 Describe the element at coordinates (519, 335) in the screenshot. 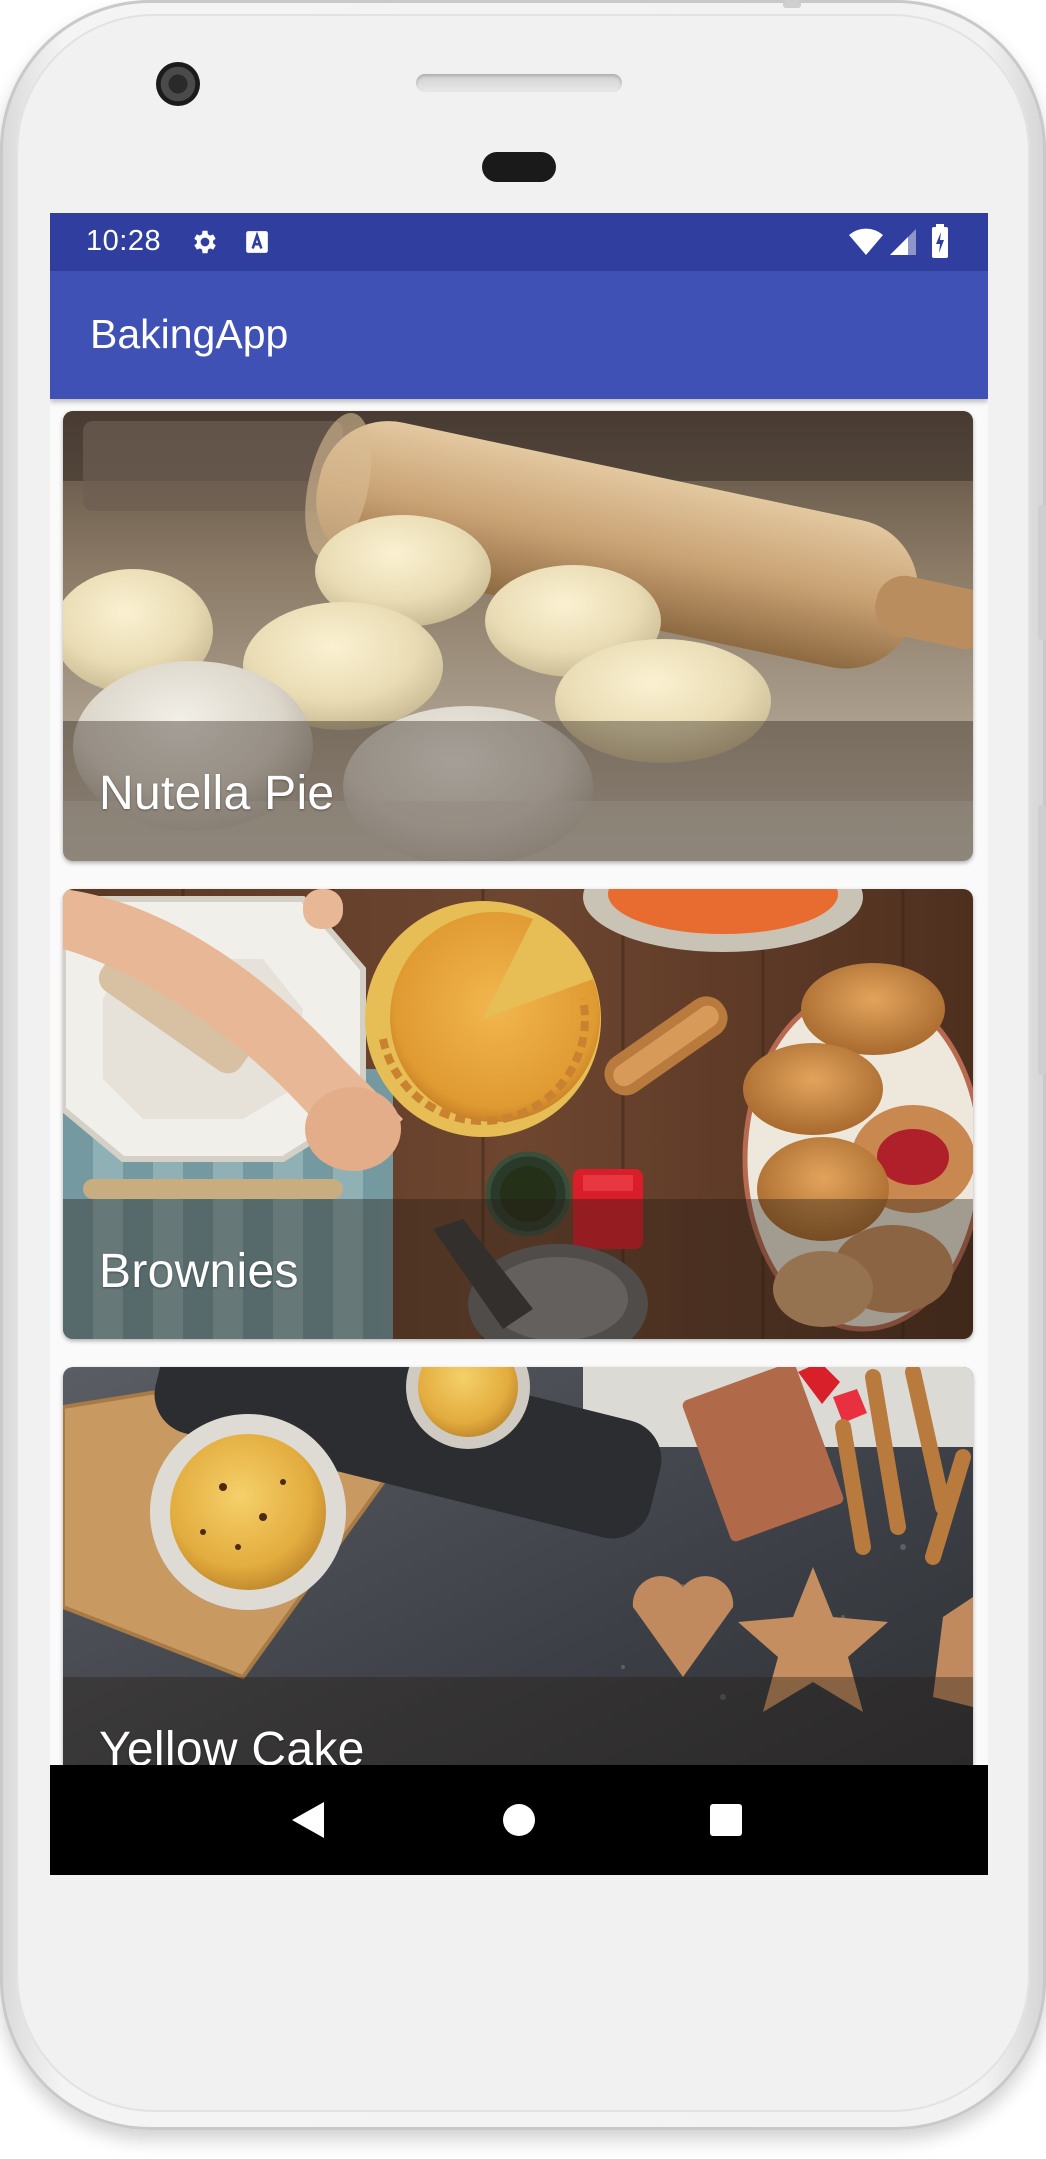

I see `app-bar: BakingApp` at that location.